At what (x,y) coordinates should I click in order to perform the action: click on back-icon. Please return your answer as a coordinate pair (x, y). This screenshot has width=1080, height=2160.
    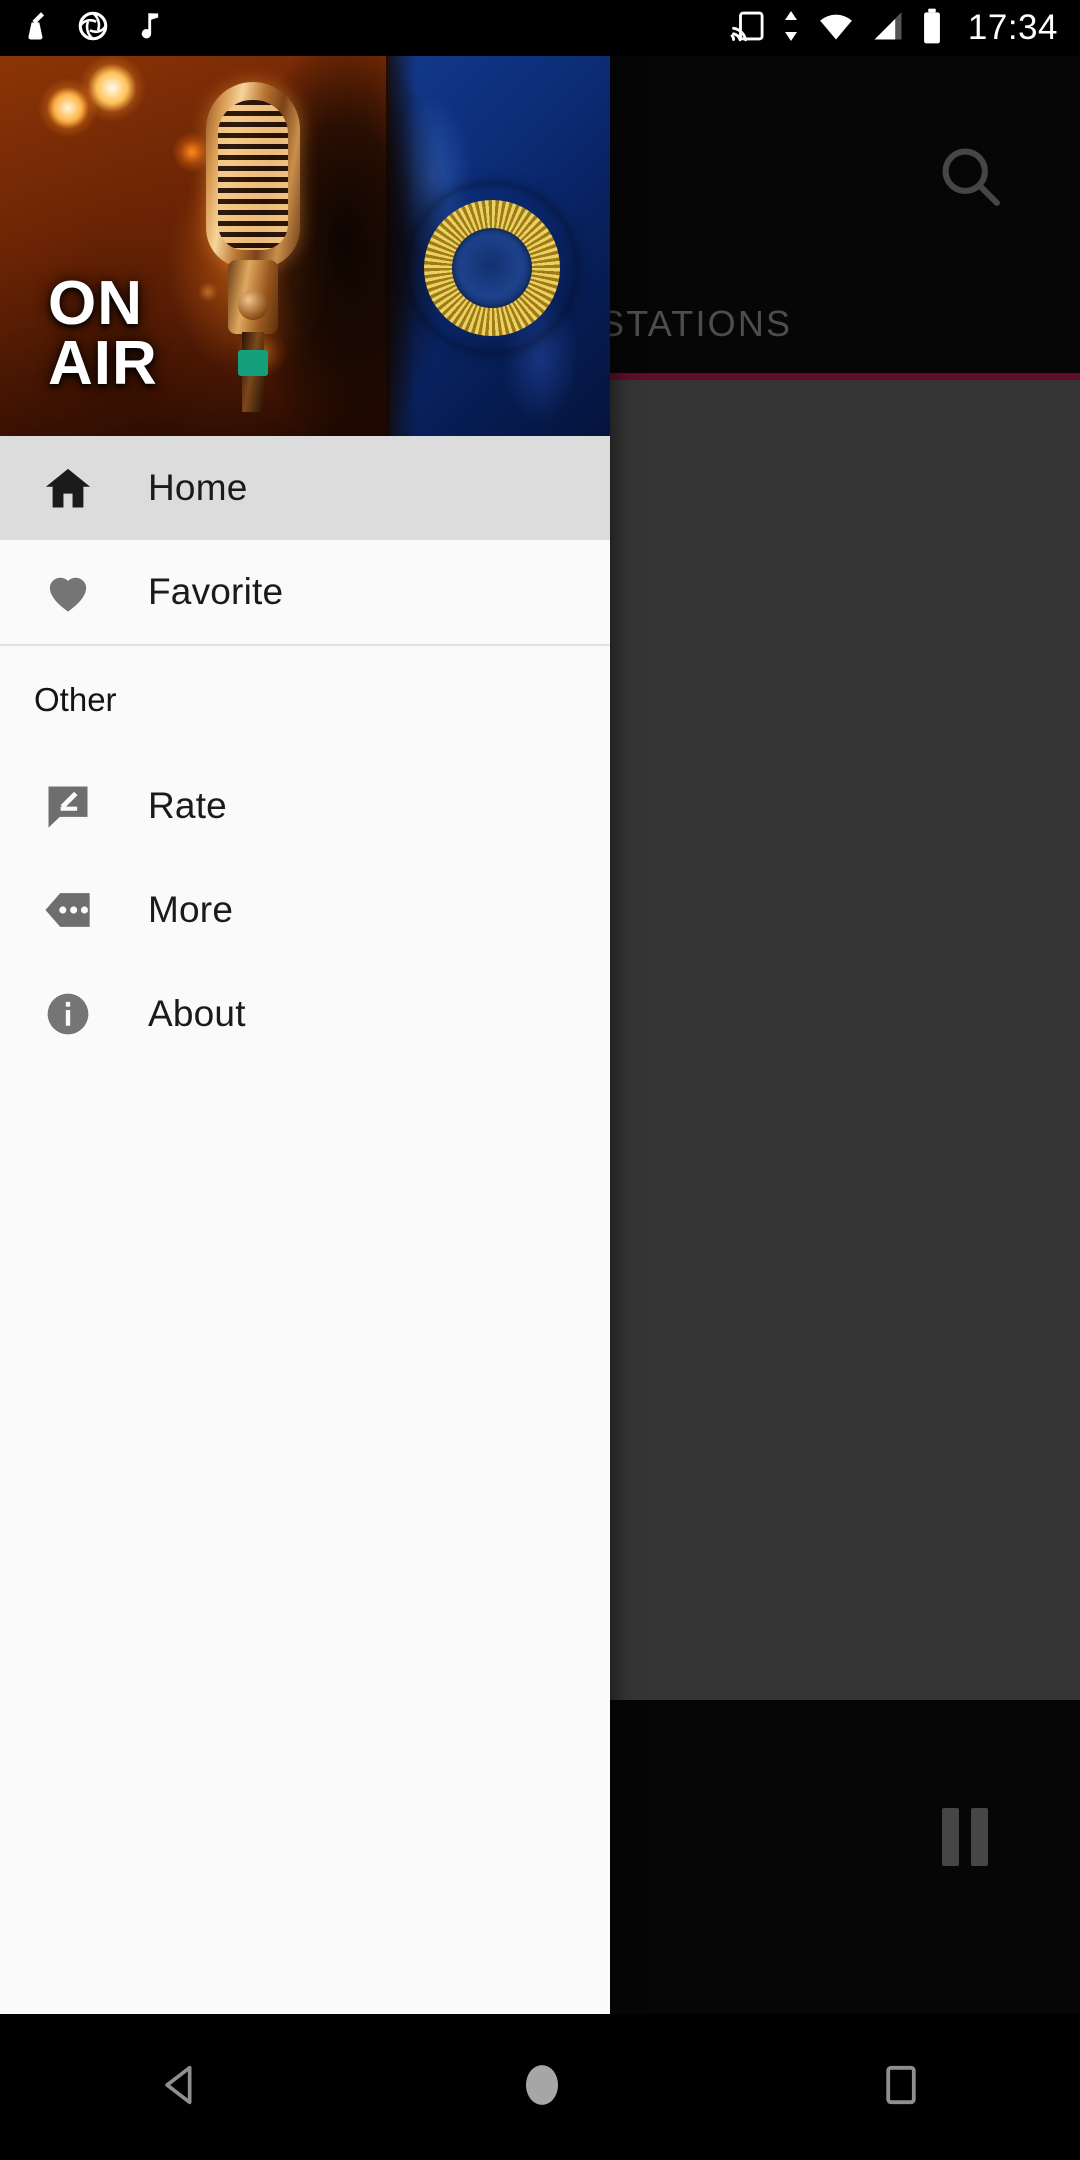
    Looking at the image, I should click on (181, 2087).